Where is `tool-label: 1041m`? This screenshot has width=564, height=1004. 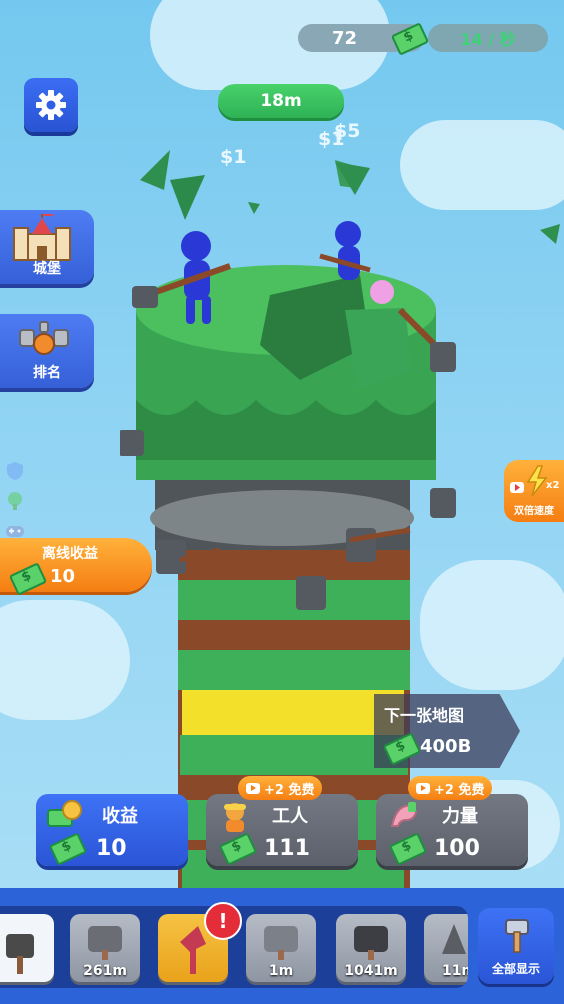
tool-label: 1041m is located at coordinates (371, 971).